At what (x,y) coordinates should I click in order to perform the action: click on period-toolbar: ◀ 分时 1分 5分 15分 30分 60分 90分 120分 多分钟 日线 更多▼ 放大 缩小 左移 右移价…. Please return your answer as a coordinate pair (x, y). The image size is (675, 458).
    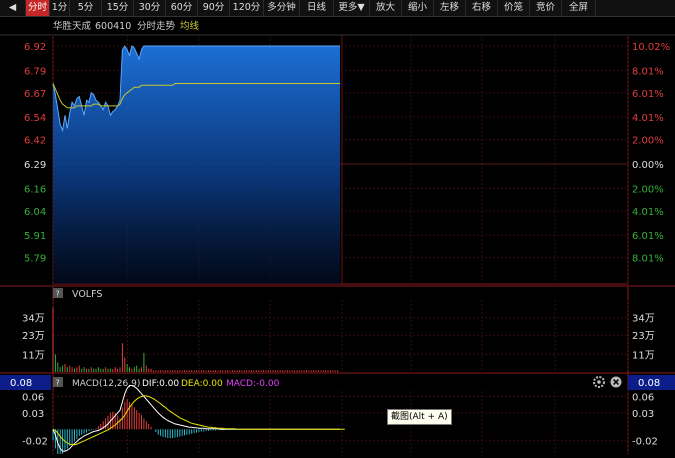
    Looking at the image, I should click on (337, 8).